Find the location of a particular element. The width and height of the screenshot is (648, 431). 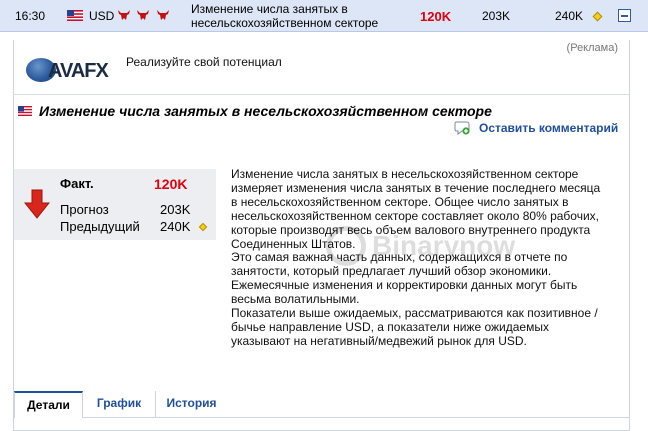

tab-details: Детали is located at coordinates (48, 404).